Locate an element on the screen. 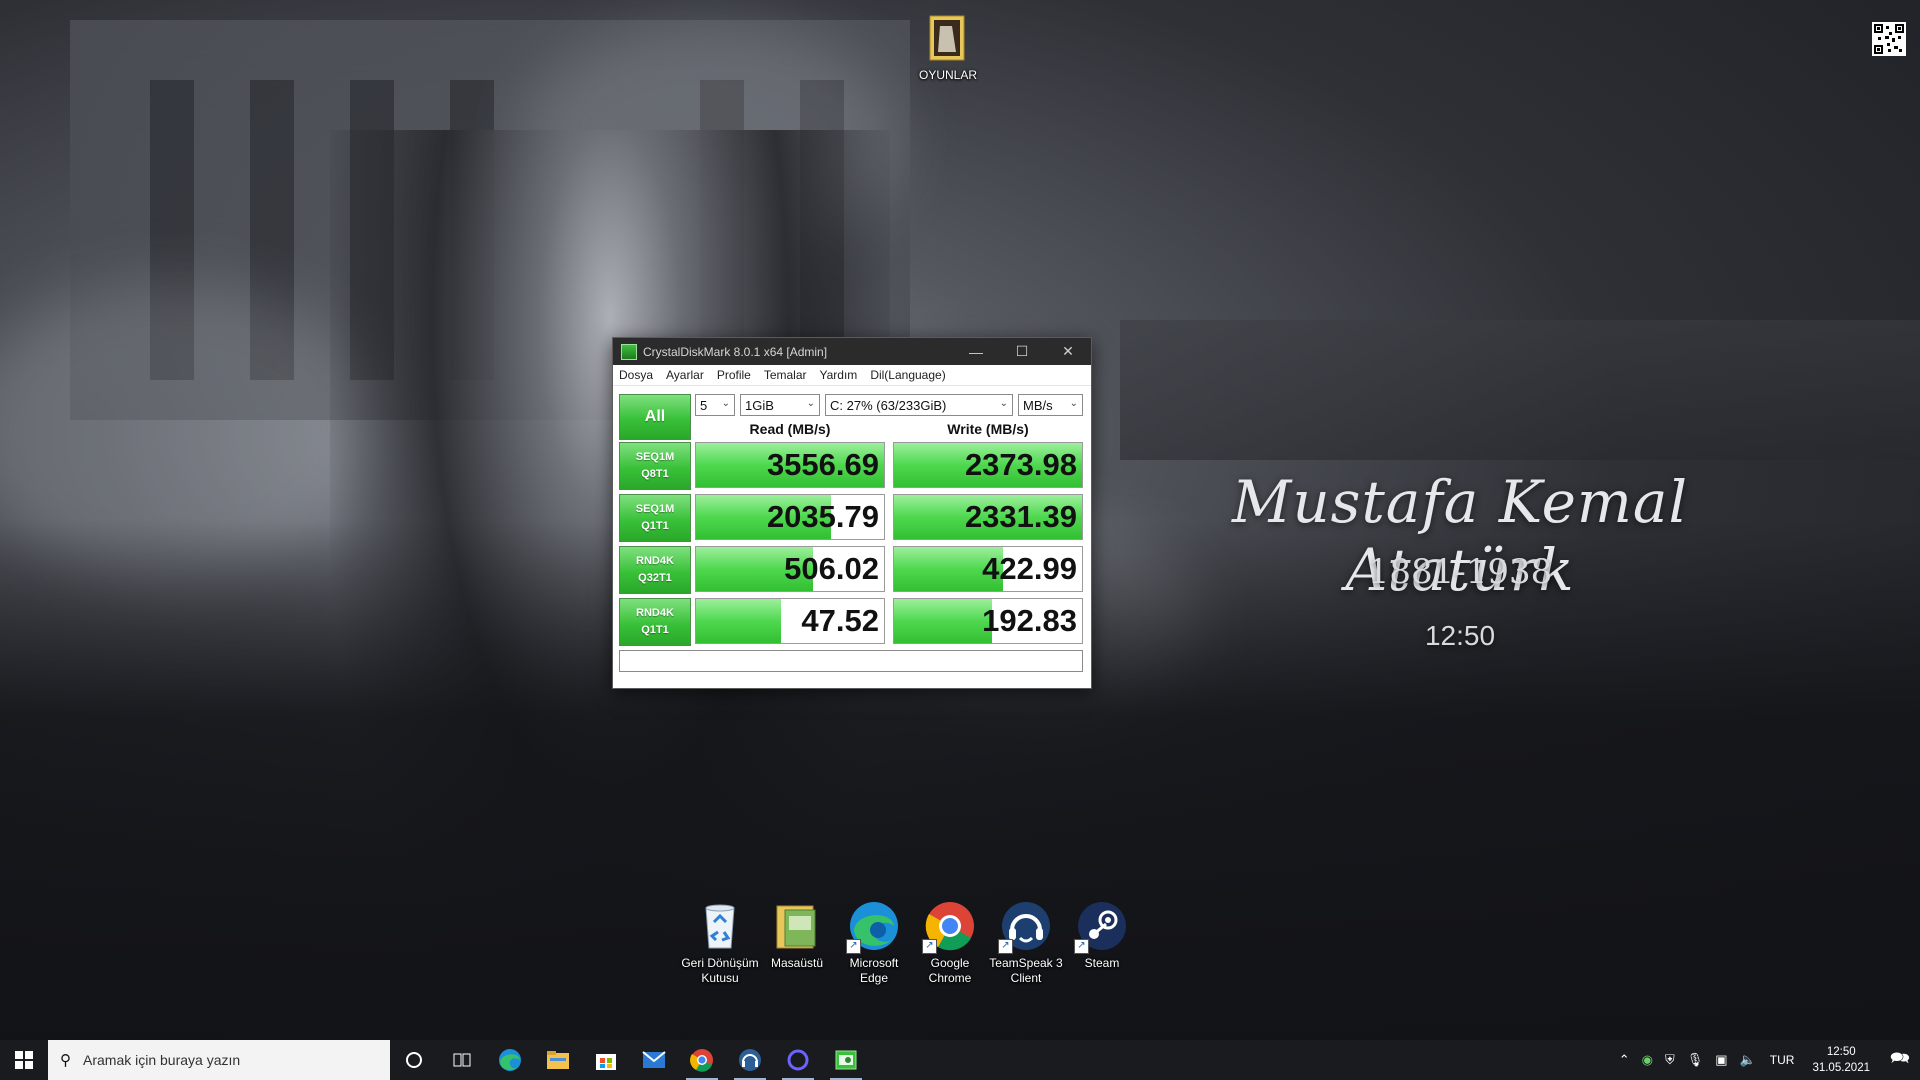 This screenshot has height=1080, width=1920. test-button-rnd4k-q1t1: RND4K Q1T1 is located at coordinates (655, 622).